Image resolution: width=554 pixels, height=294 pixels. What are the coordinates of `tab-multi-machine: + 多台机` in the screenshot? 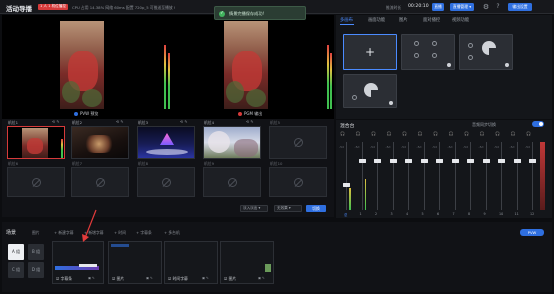 It's located at (172, 233).